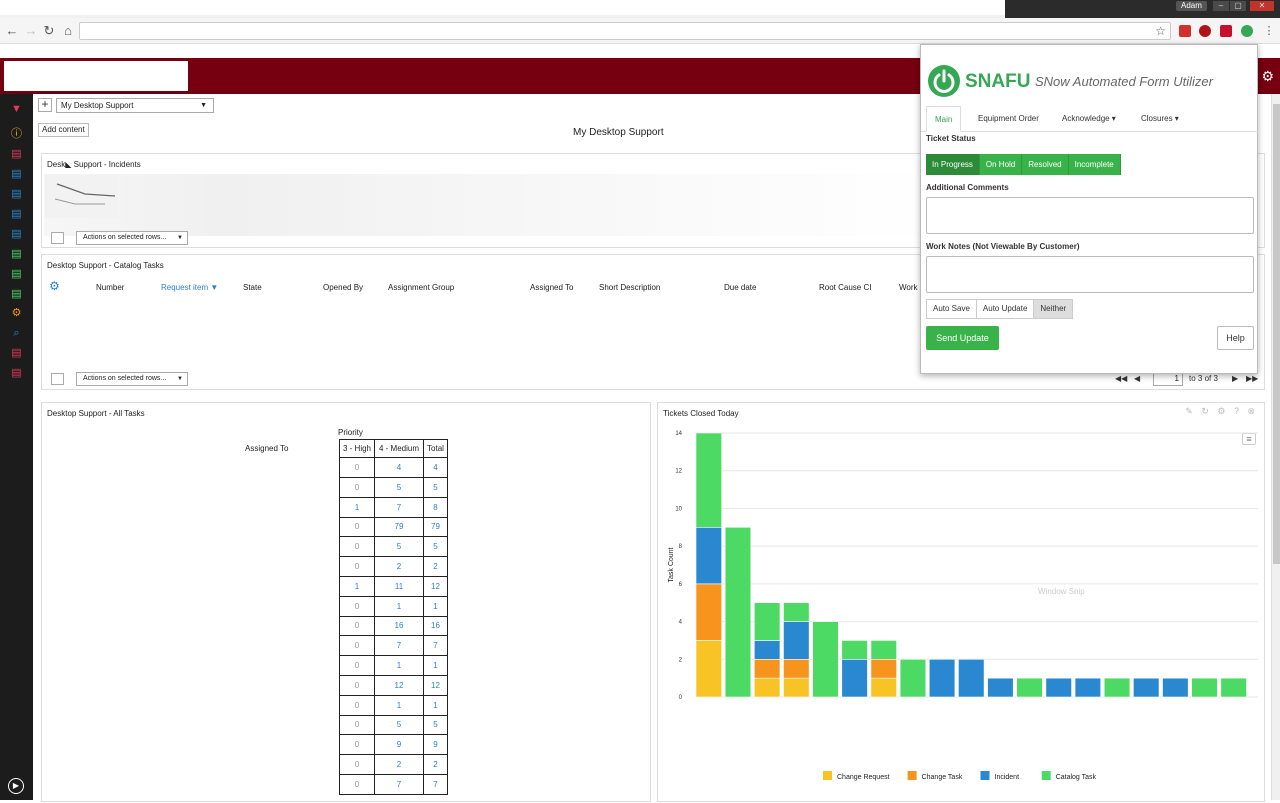  I want to click on maximize-button: ▢, so click(1238, 6).